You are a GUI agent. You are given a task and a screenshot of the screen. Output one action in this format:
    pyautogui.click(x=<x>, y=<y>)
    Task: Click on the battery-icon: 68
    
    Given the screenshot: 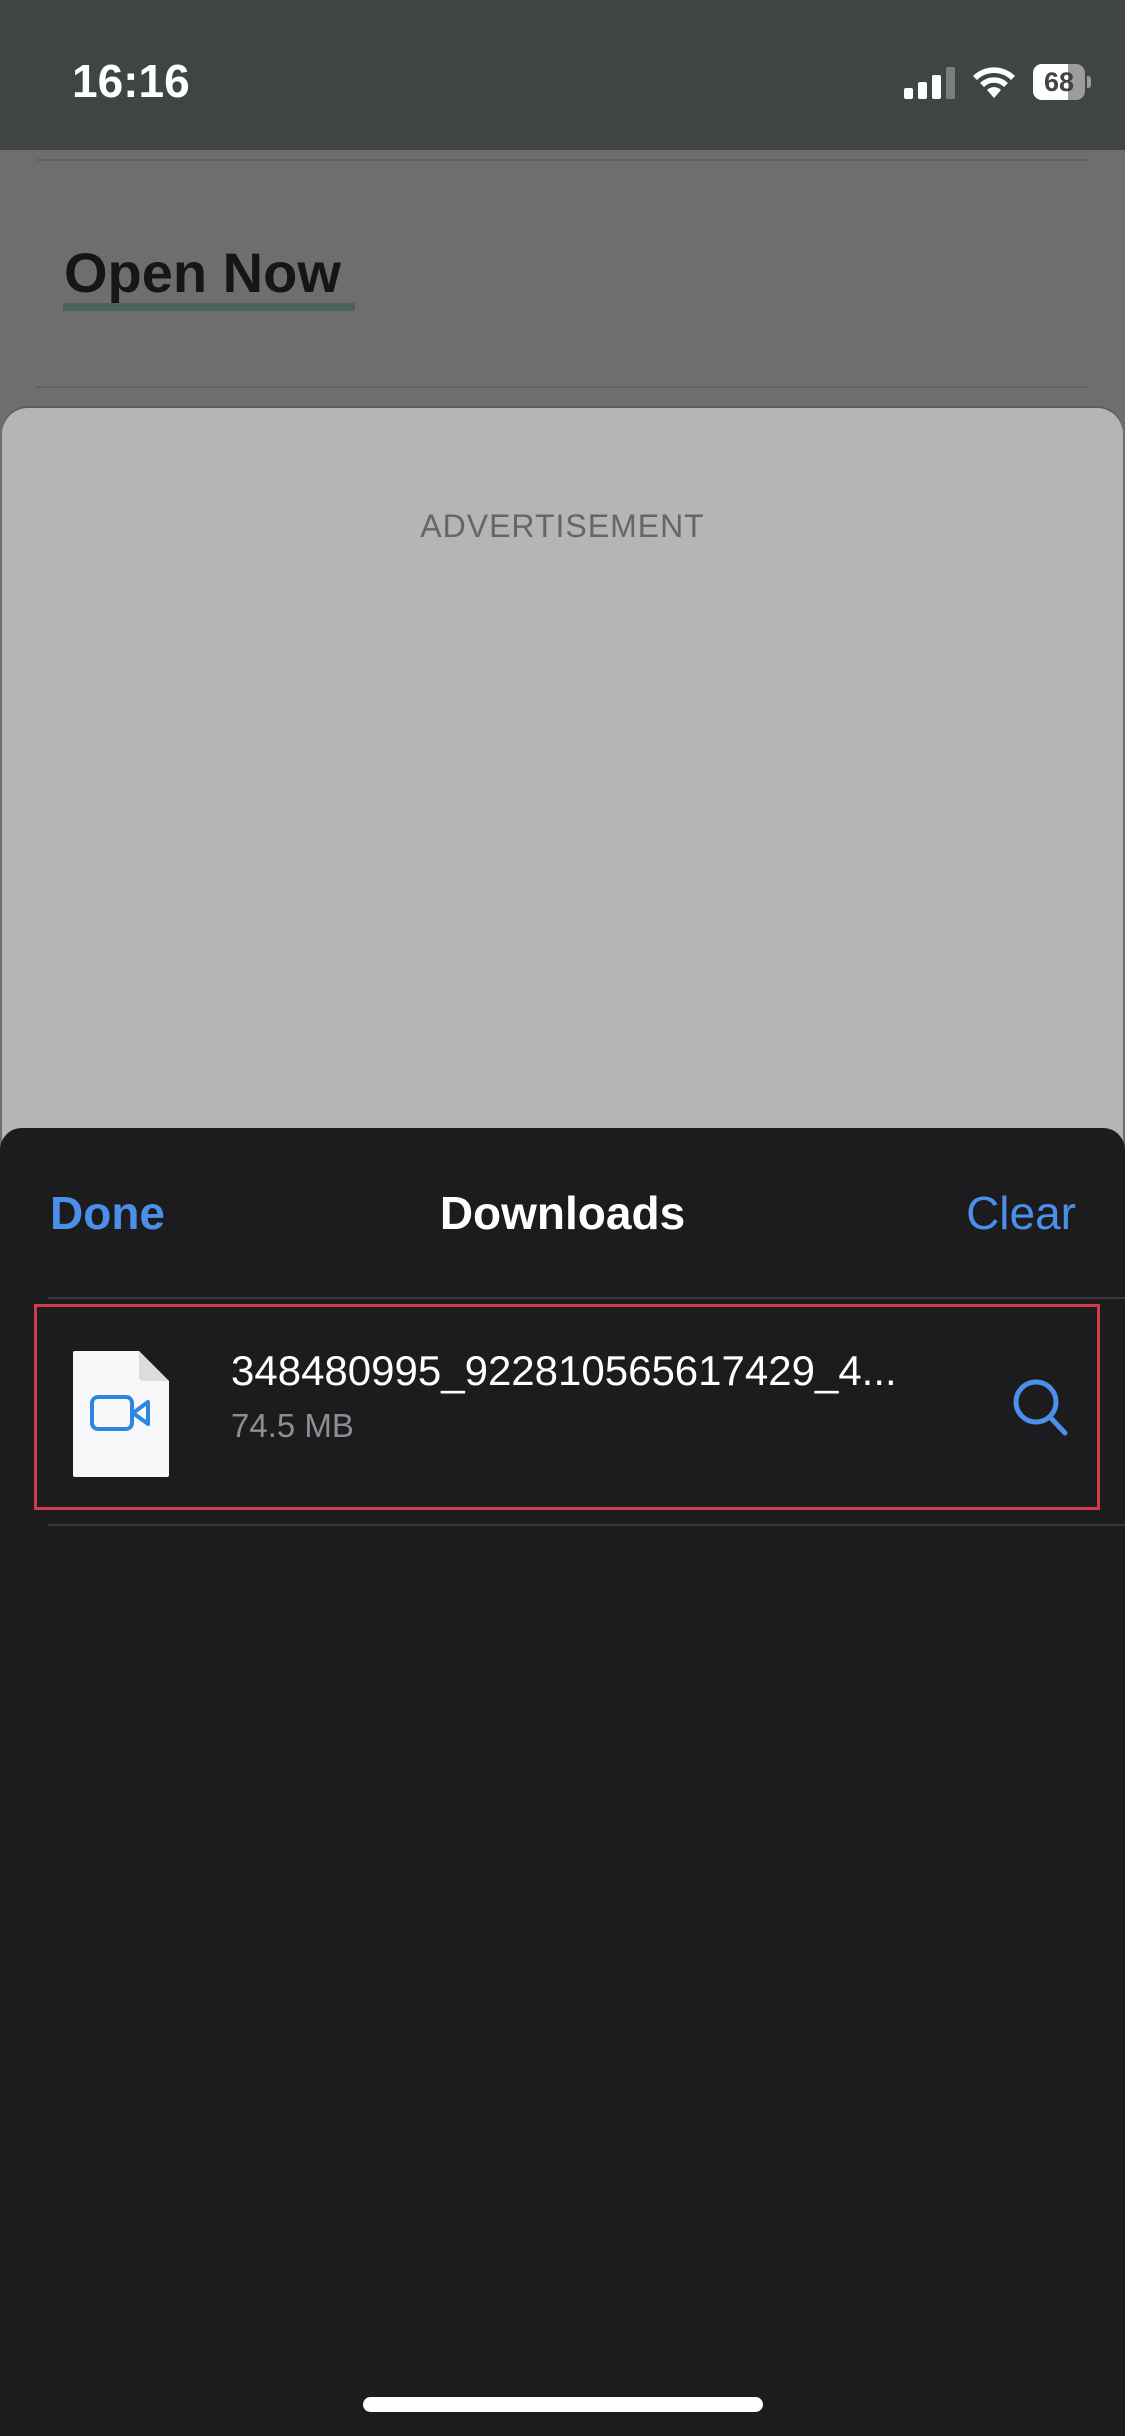 What is the action you would take?
    pyautogui.click(x=1062, y=82)
    